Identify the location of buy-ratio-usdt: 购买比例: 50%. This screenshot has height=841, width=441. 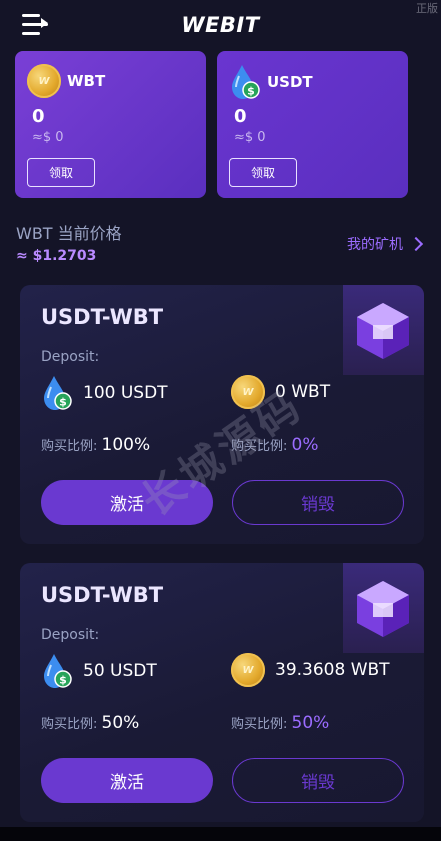
(90, 723).